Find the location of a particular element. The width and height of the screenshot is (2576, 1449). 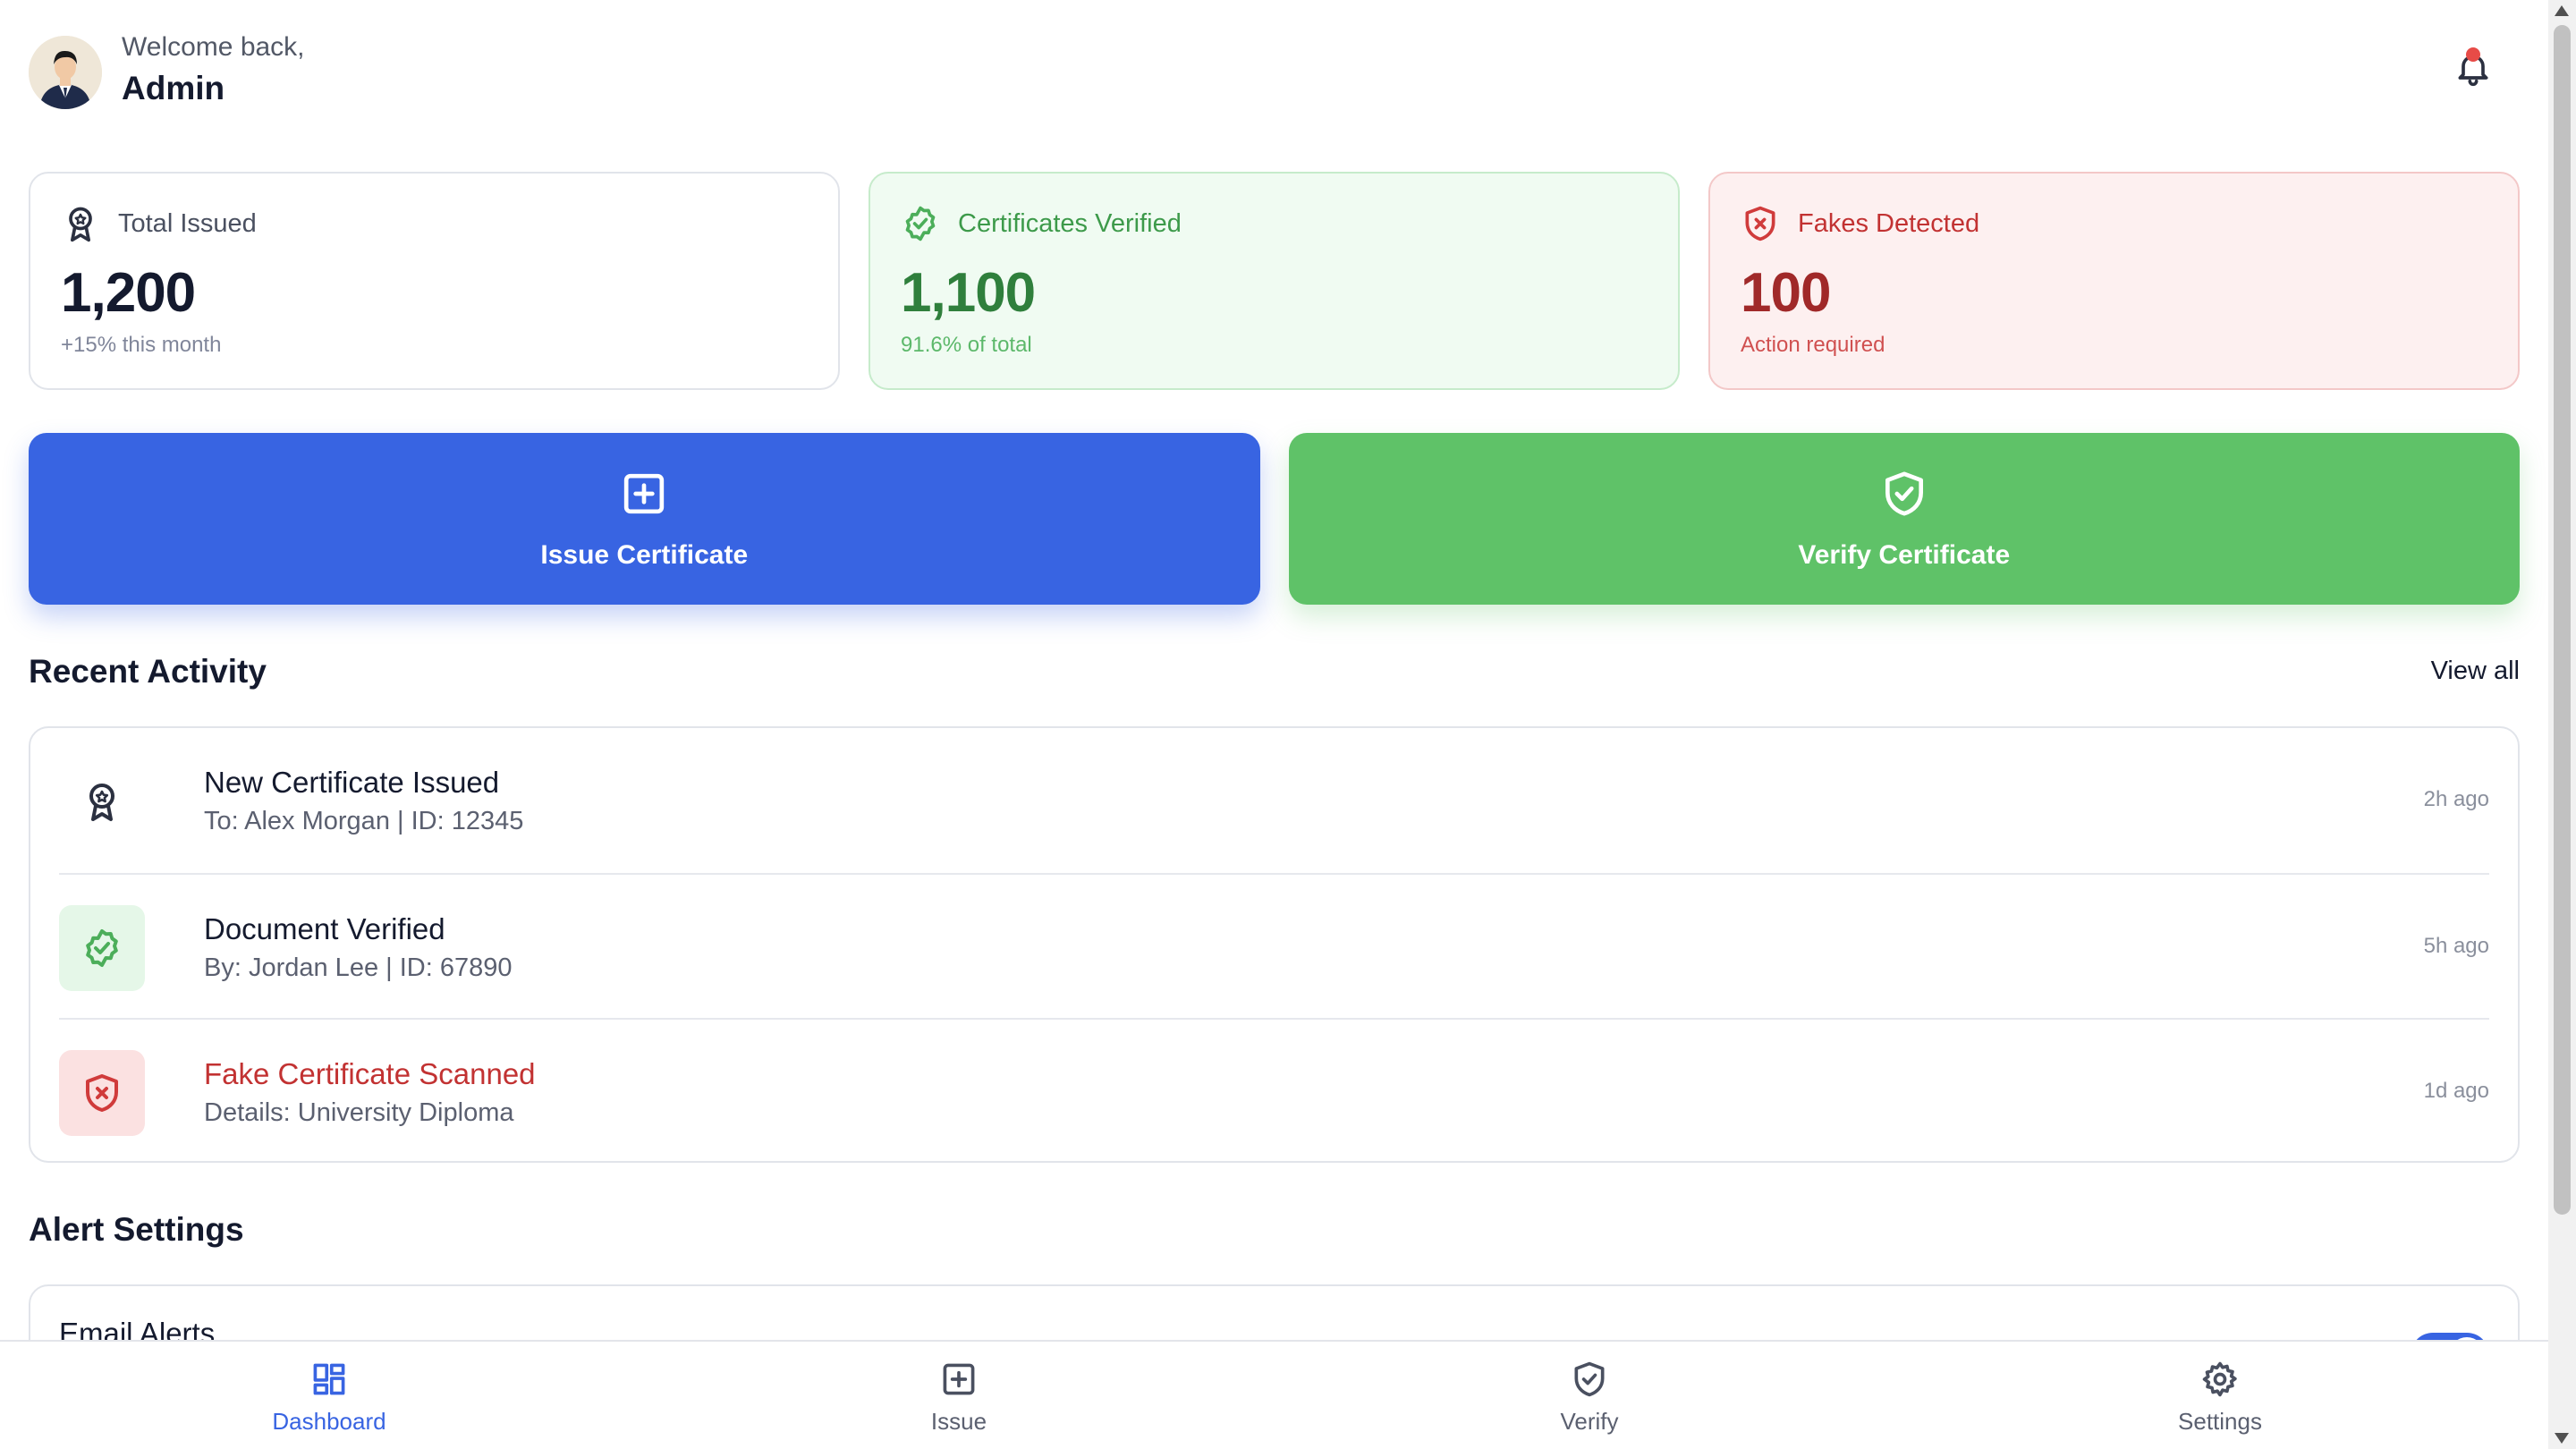

activity-time: 2h ago is located at coordinates (2456, 799).